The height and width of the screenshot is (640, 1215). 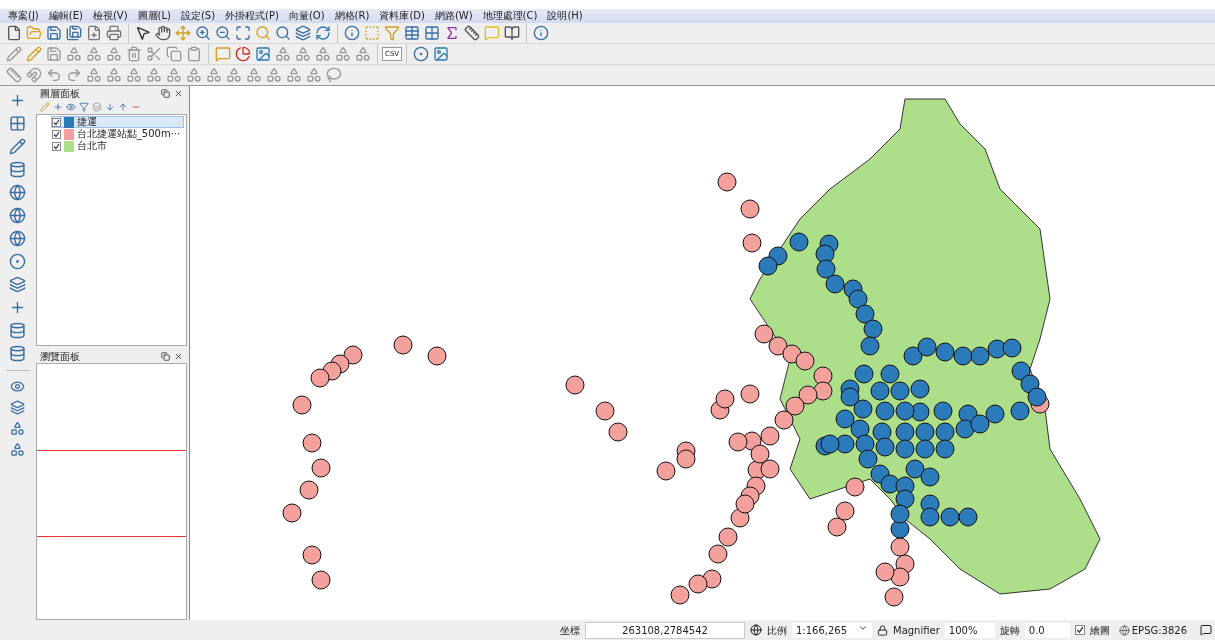 I want to click on menu-item: 資料庫(D), so click(x=402, y=16).